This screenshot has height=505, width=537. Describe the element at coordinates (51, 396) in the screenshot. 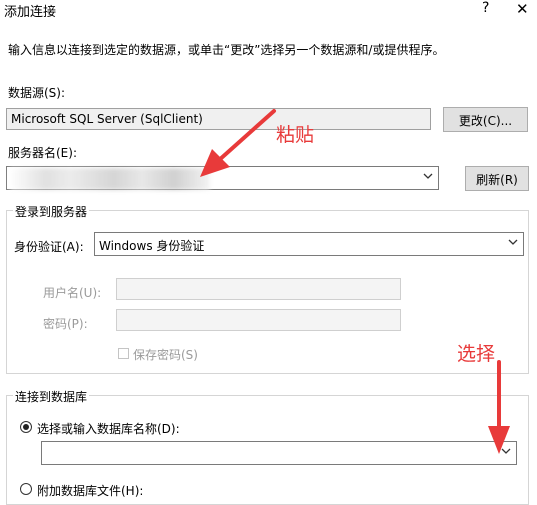

I see `database-group-legend: 连接到数据库` at that location.